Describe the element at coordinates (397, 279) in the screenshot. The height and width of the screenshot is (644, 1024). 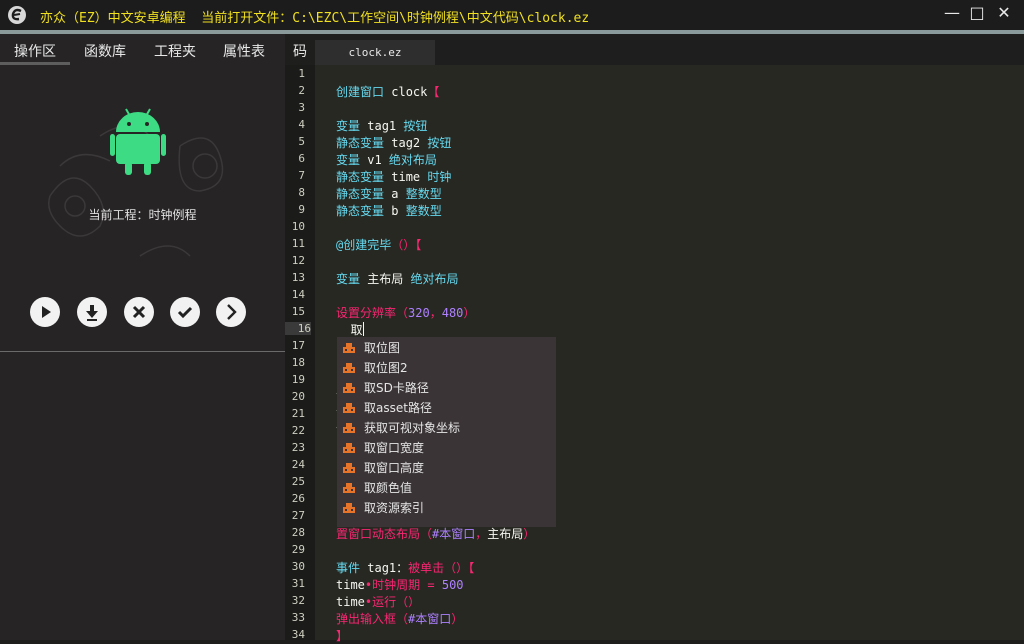
I see `code-line-13: 变量 主布局 绝对布局` at that location.